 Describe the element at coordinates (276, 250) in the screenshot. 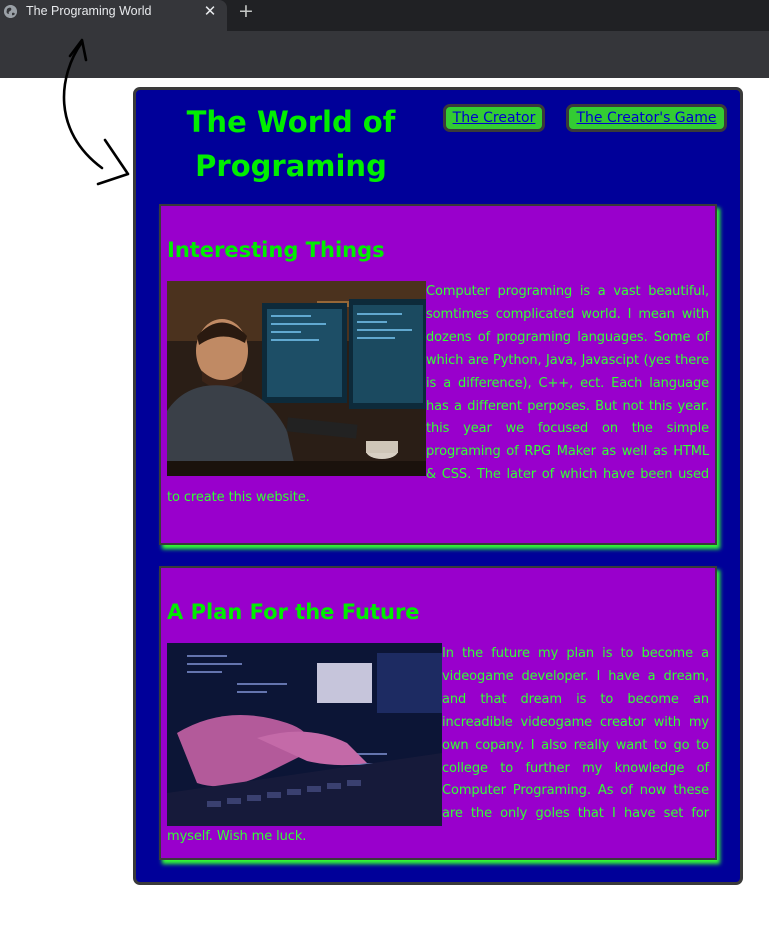

I see `section-heading: Interesting Things` at that location.